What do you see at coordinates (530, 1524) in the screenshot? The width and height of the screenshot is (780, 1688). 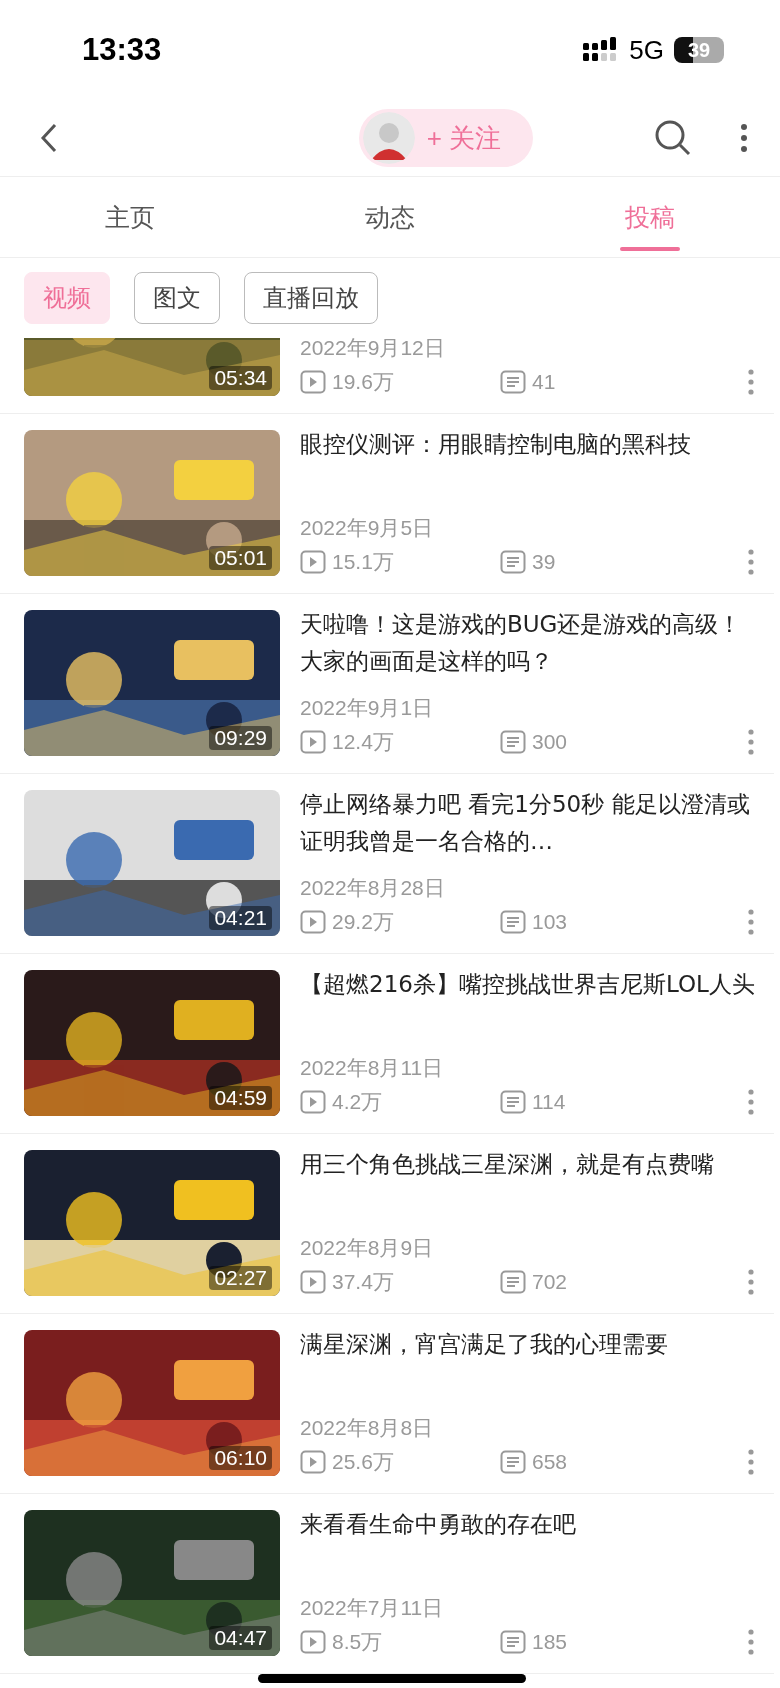 I see `video-title: 来看看生命中勇敢的存在吧` at bounding box center [530, 1524].